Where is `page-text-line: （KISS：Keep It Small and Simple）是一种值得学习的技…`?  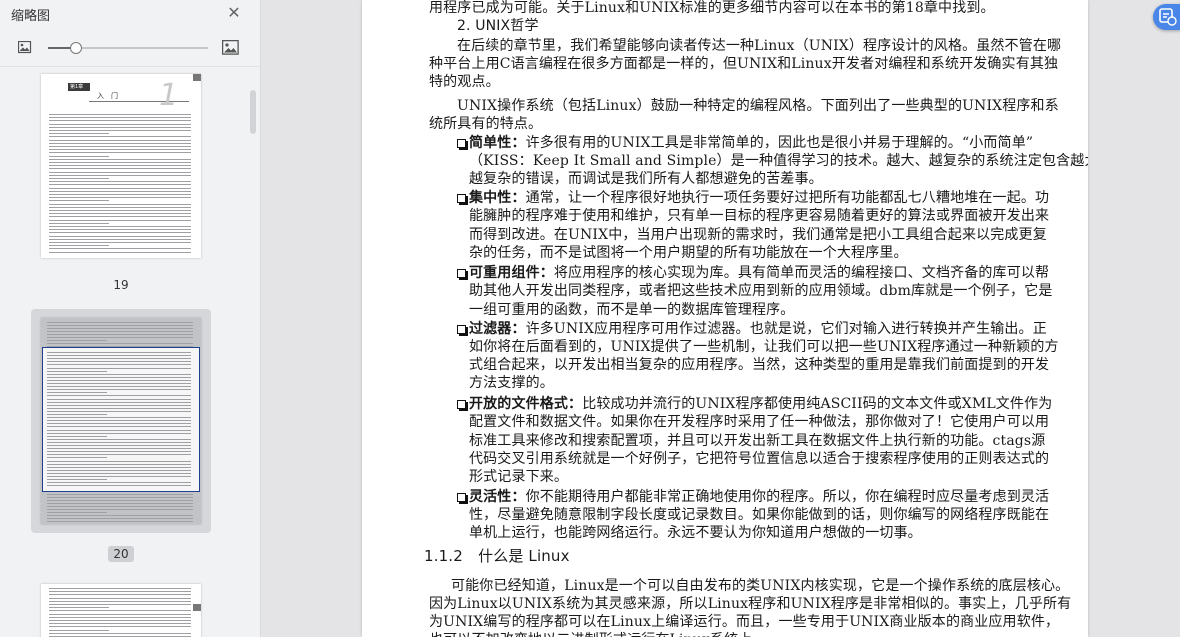
page-text-line: （KISS：Keep It Small and Simple）是一种值得学习的技… is located at coordinates (778, 161).